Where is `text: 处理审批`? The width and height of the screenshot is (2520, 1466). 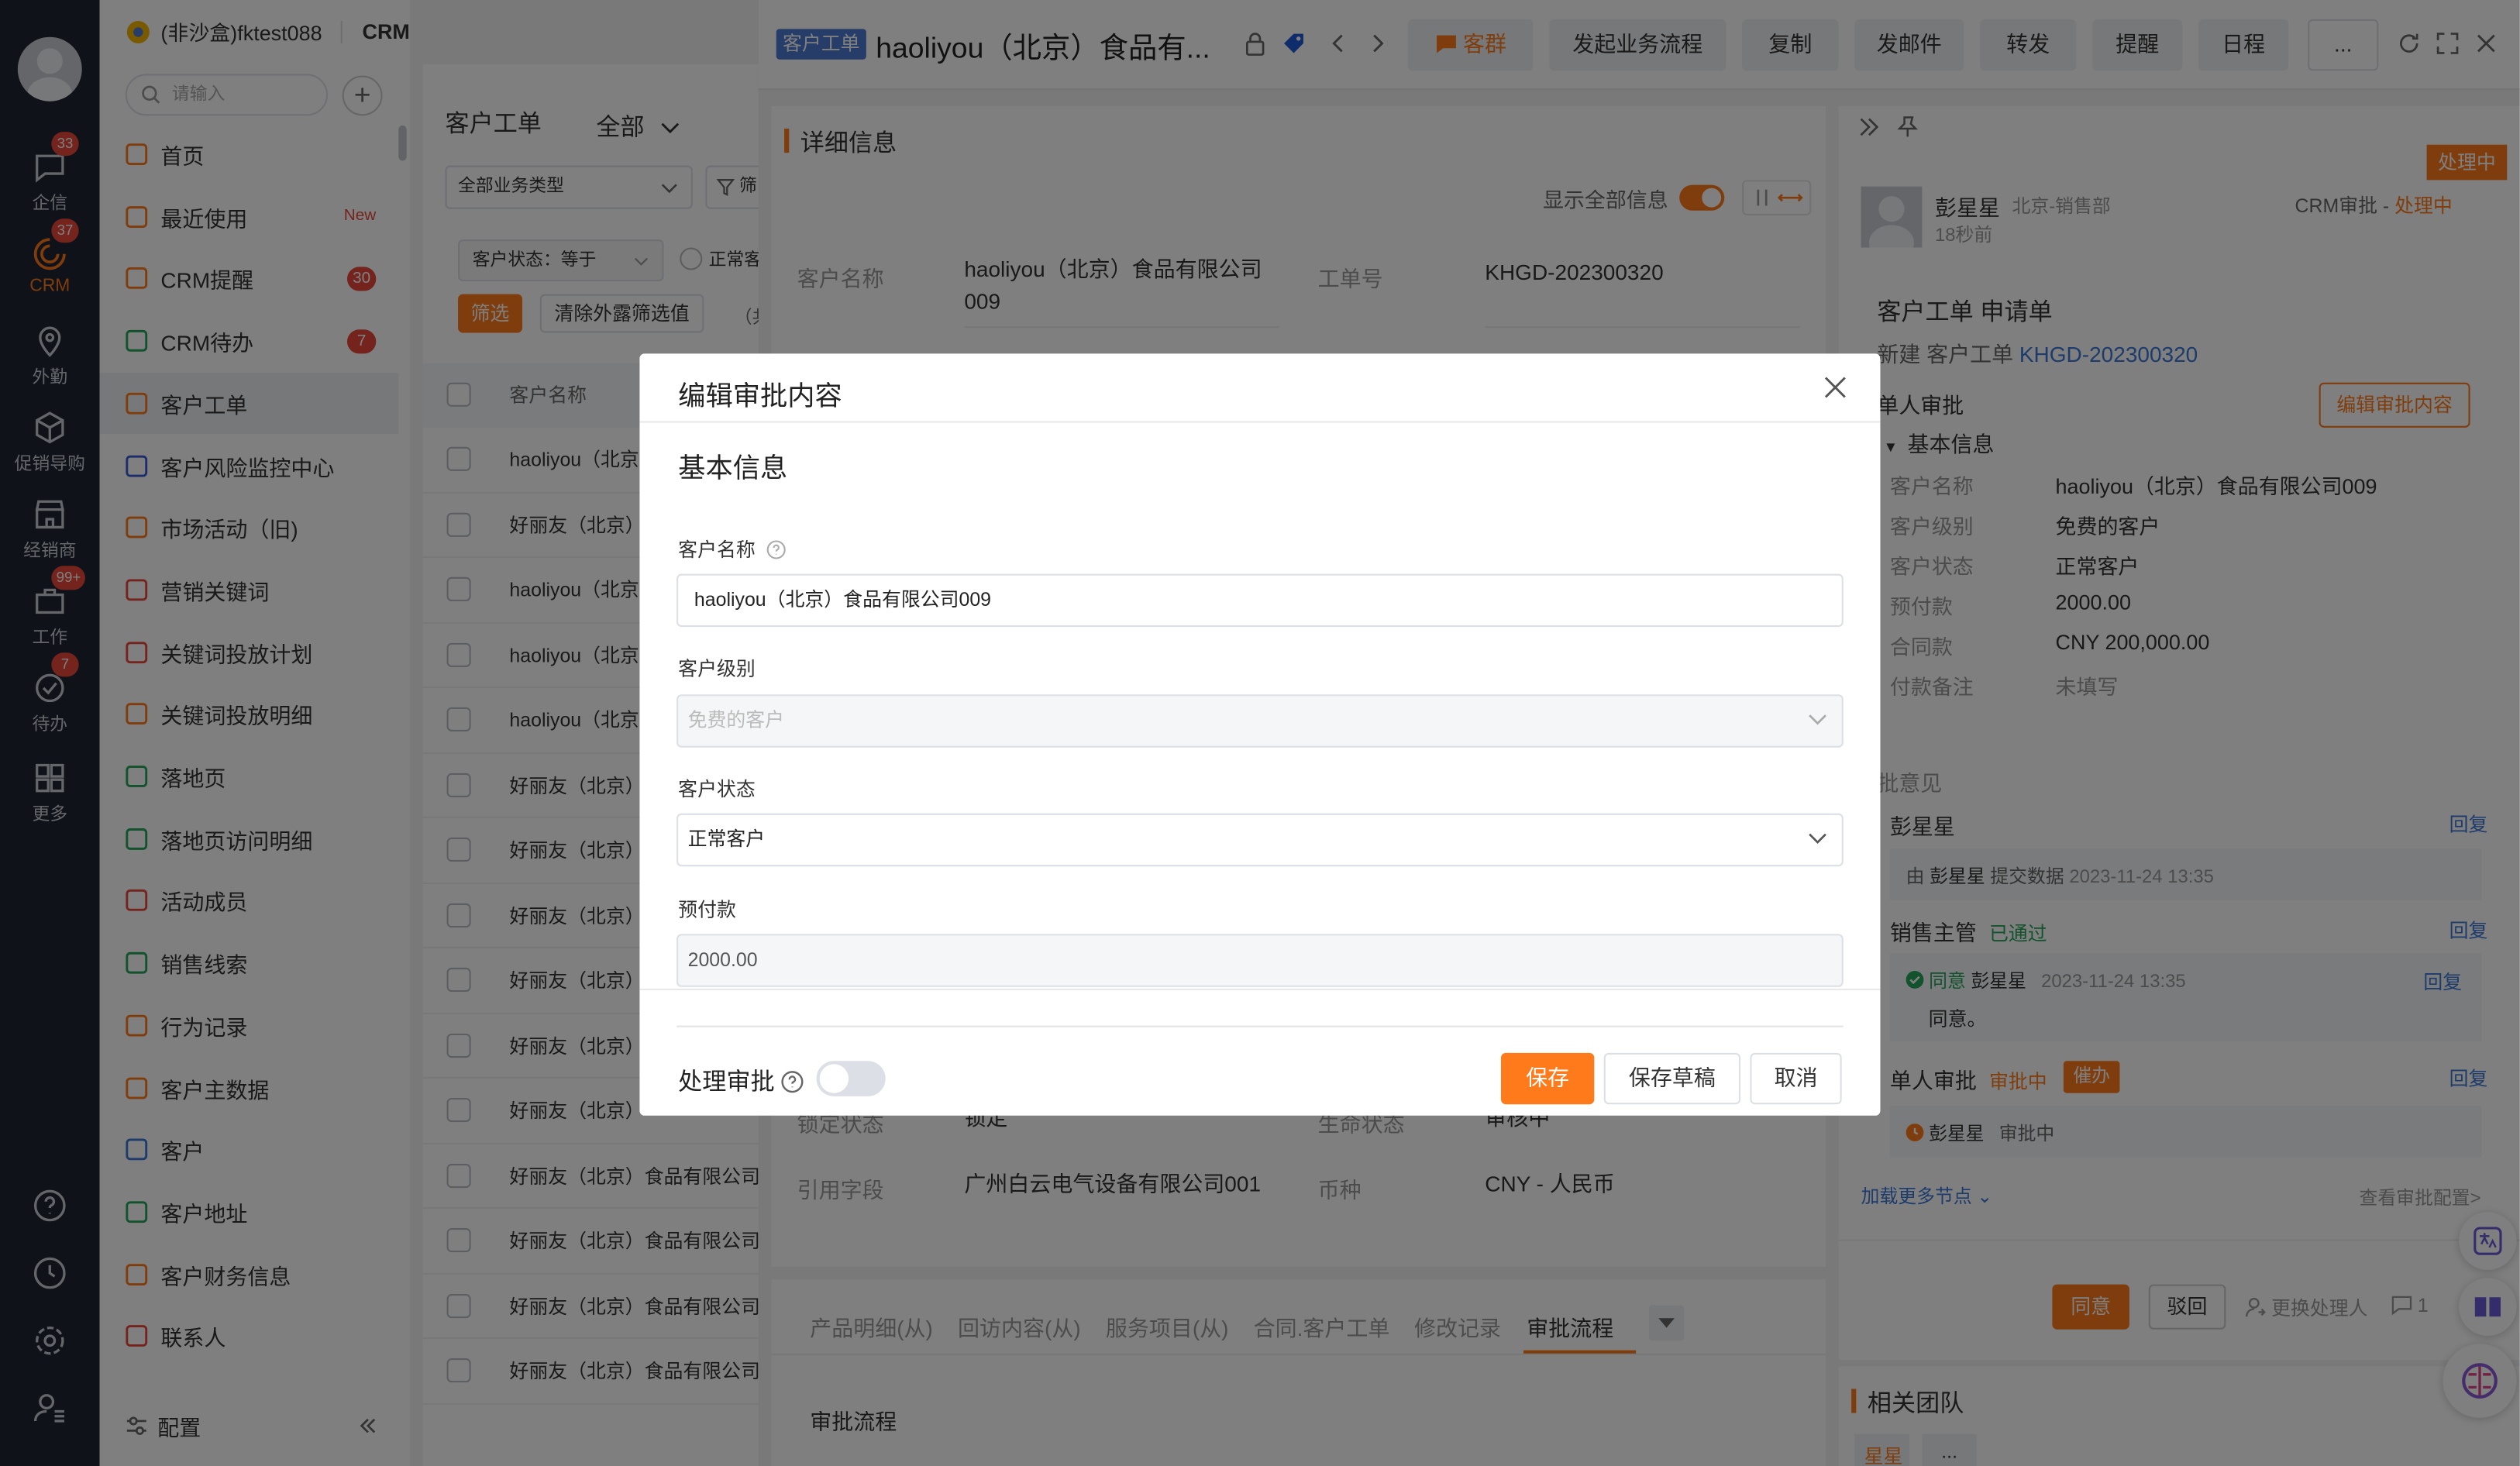
text: 处理审批 is located at coordinates (726, 1082).